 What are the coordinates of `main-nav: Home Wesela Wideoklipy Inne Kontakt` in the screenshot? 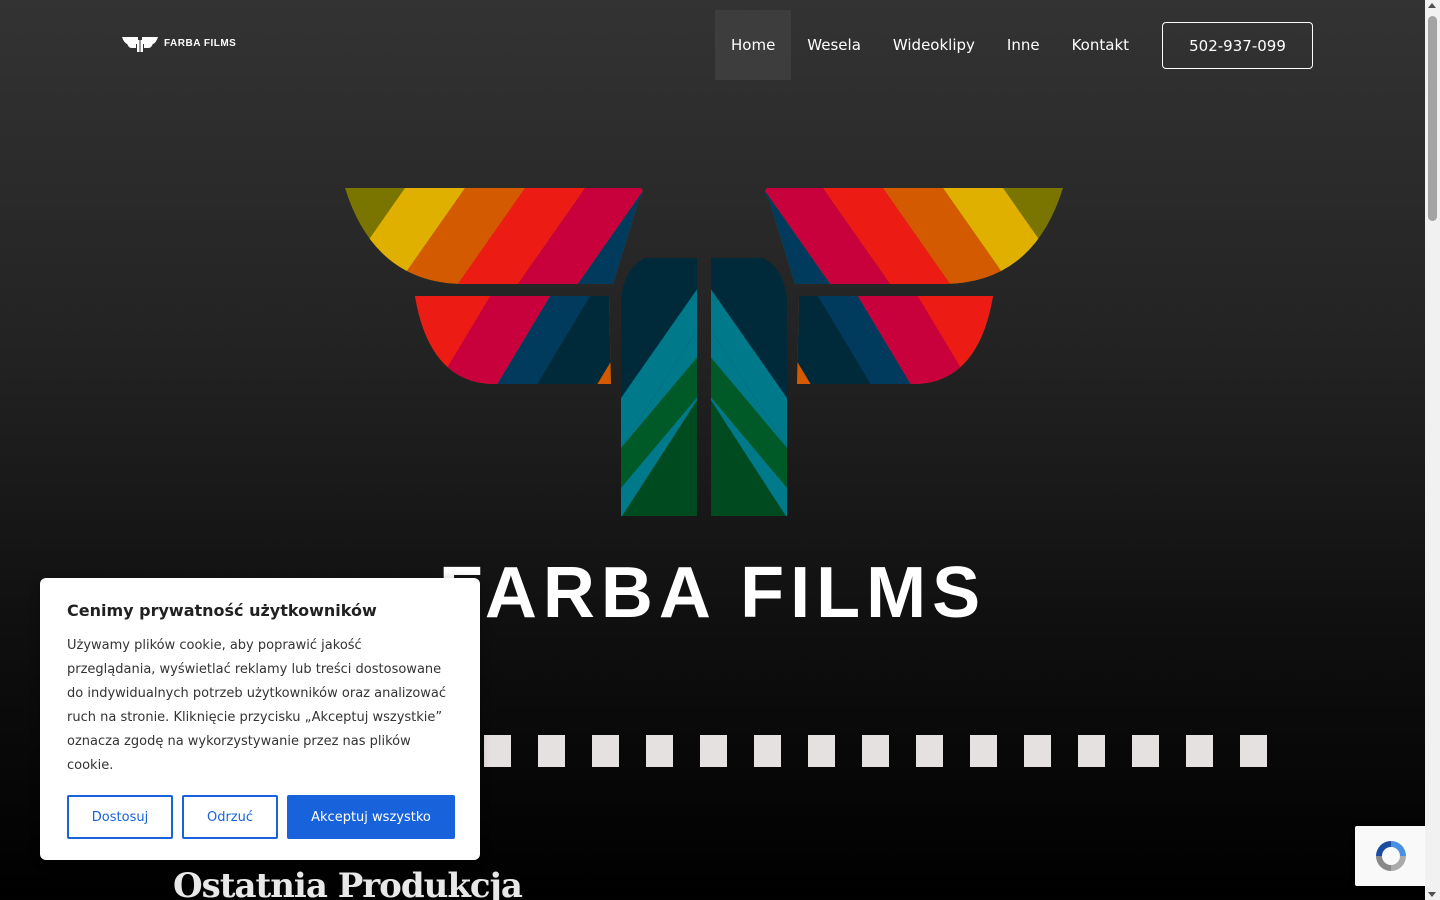 It's located at (930, 45).